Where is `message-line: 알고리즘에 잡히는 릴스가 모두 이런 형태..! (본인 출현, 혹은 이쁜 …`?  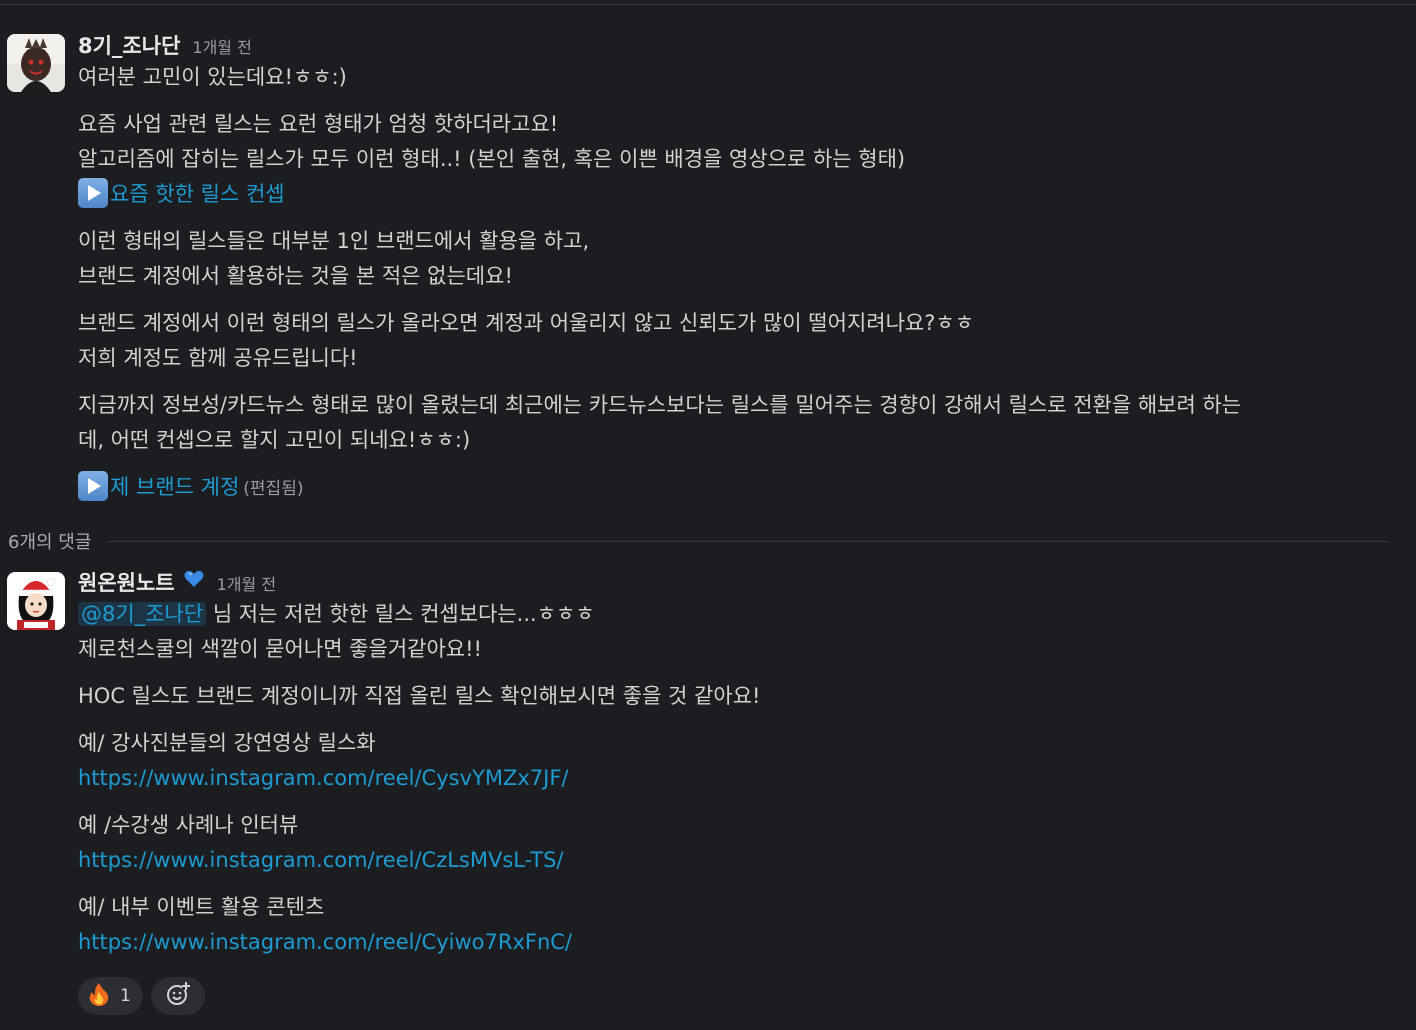 message-line: 알고리즘에 잡히는 릴스가 모두 이런 형태..! (본인 출현, 혹은 이쁜 … is located at coordinates (492, 159).